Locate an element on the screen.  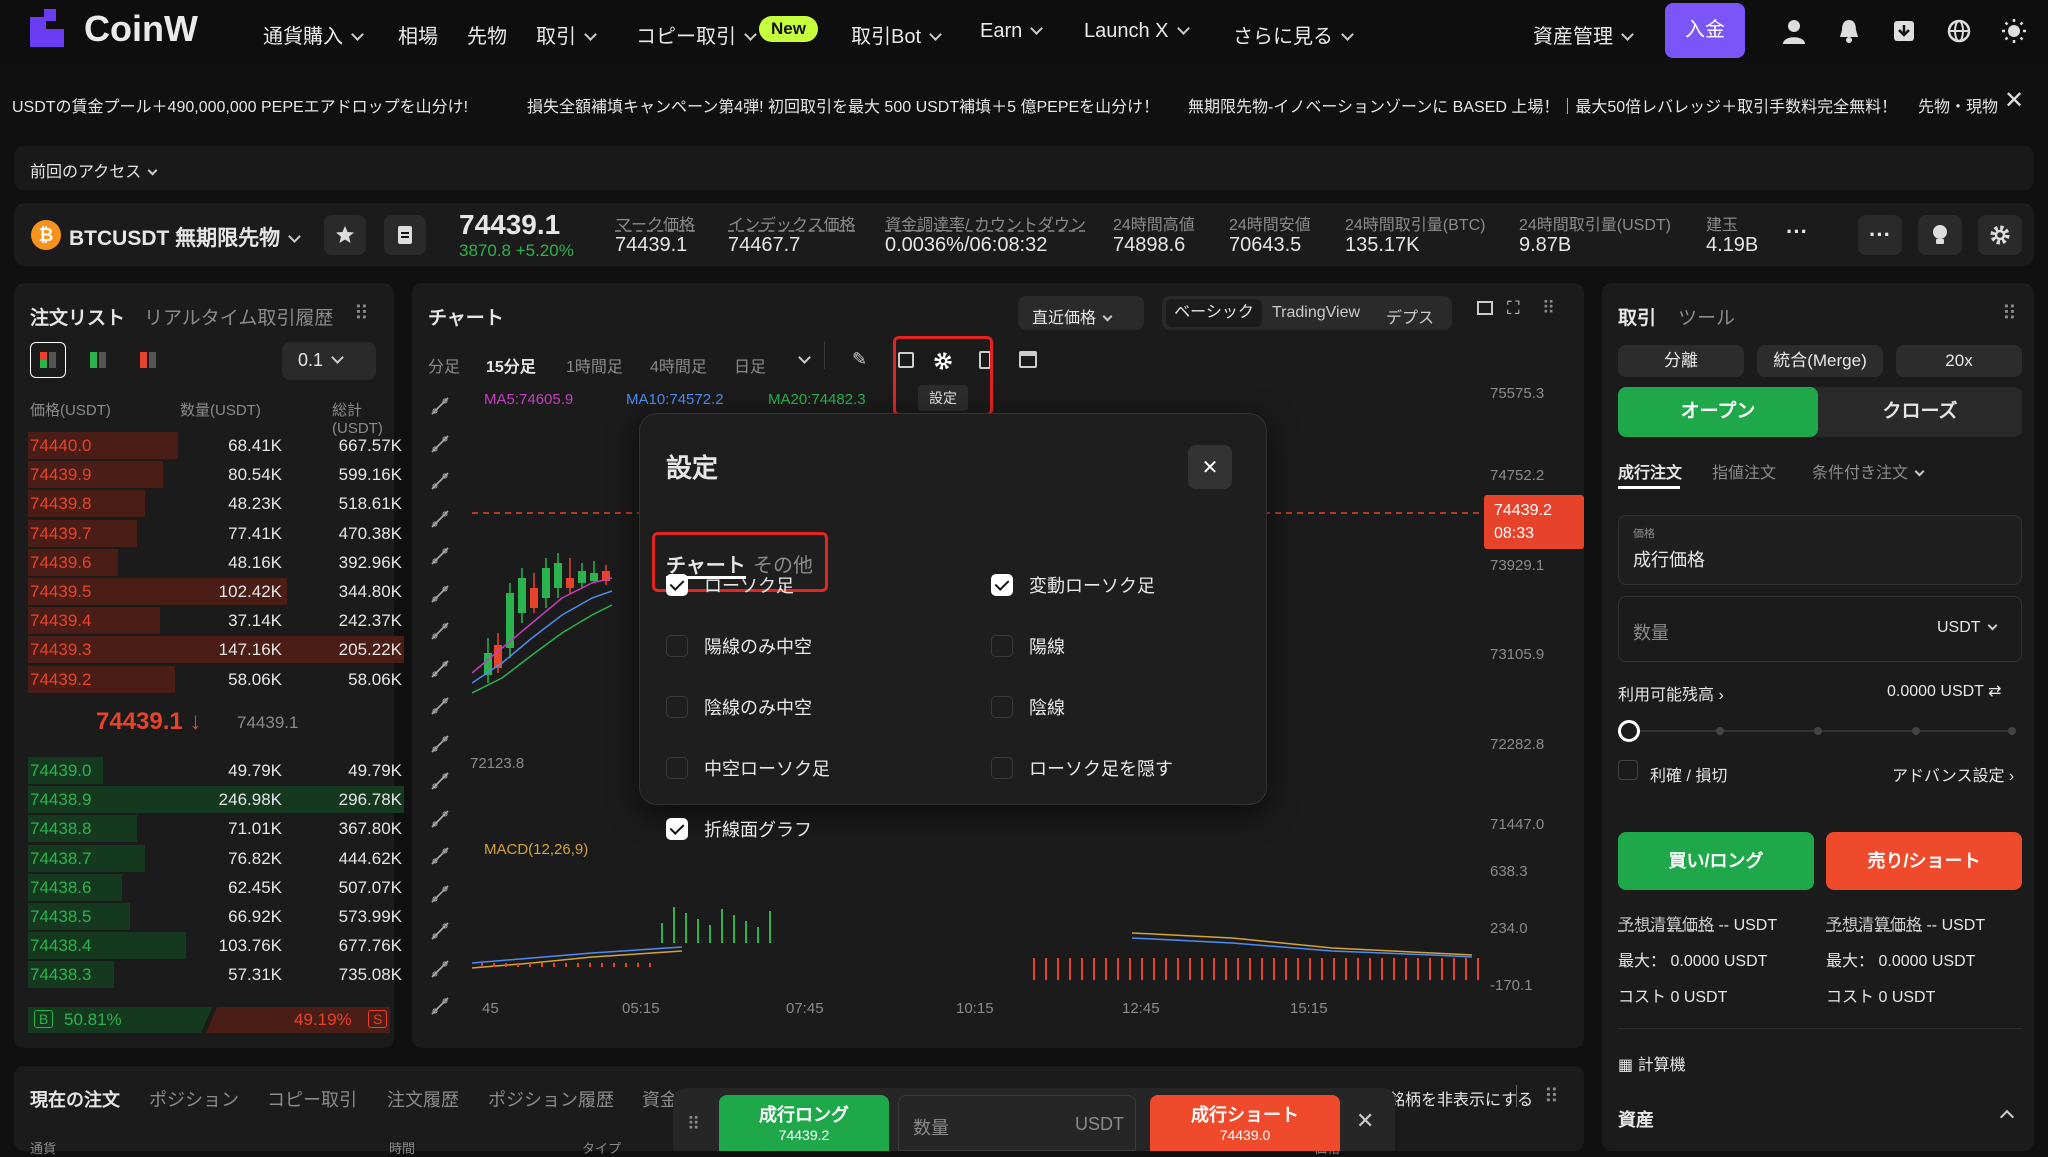
market-short-button: 成行ショート 74439.0 is located at coordinates (1245, 1123).